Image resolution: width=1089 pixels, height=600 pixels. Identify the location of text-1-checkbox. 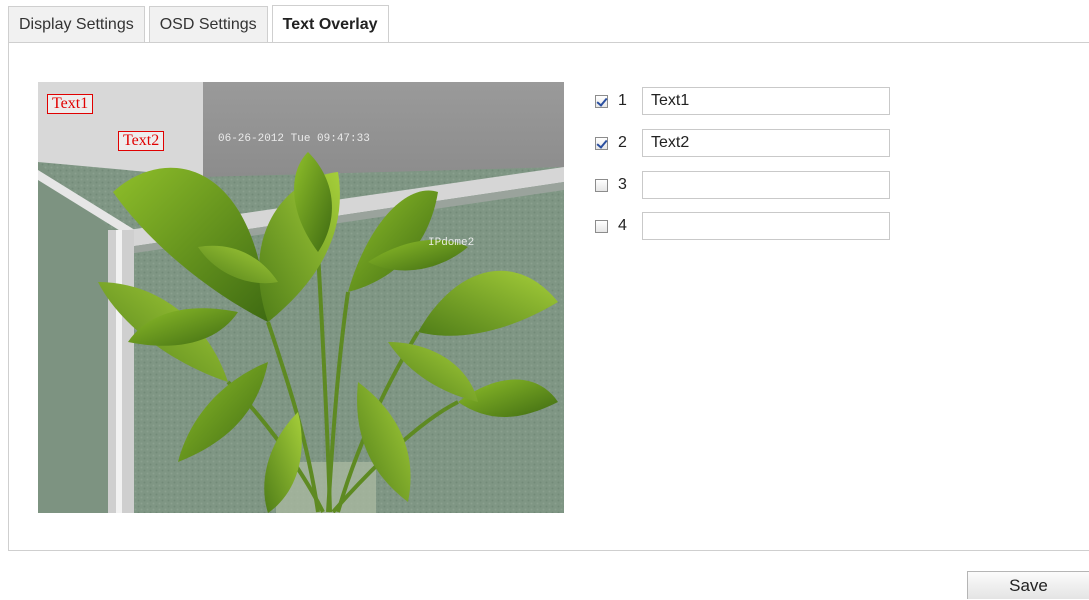
(601, 101).